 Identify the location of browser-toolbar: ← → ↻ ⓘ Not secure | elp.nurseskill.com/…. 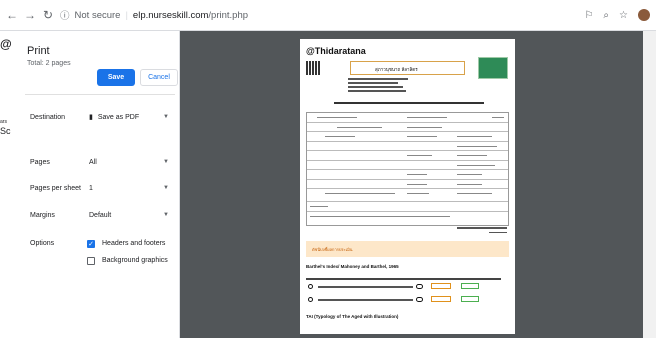
(328, 15).